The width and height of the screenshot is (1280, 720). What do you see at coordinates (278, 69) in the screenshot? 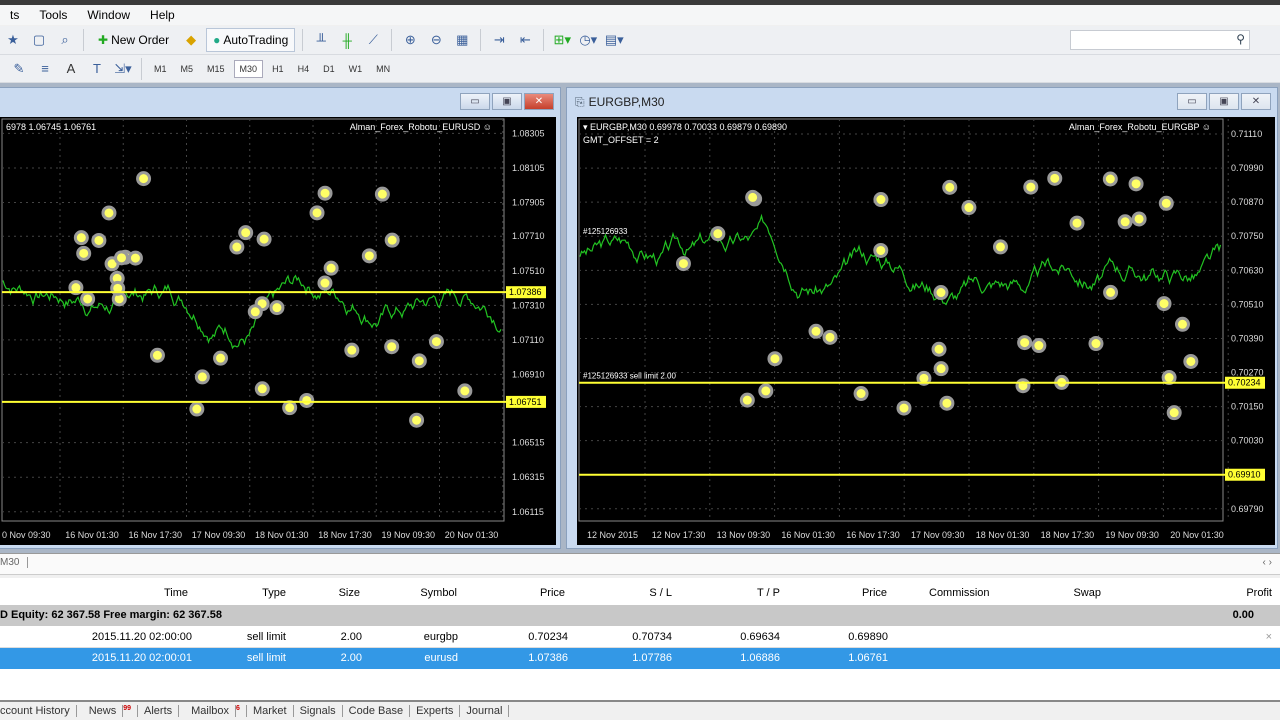
I see `timeframe-h1: H1` at bounding box center [278, 69].